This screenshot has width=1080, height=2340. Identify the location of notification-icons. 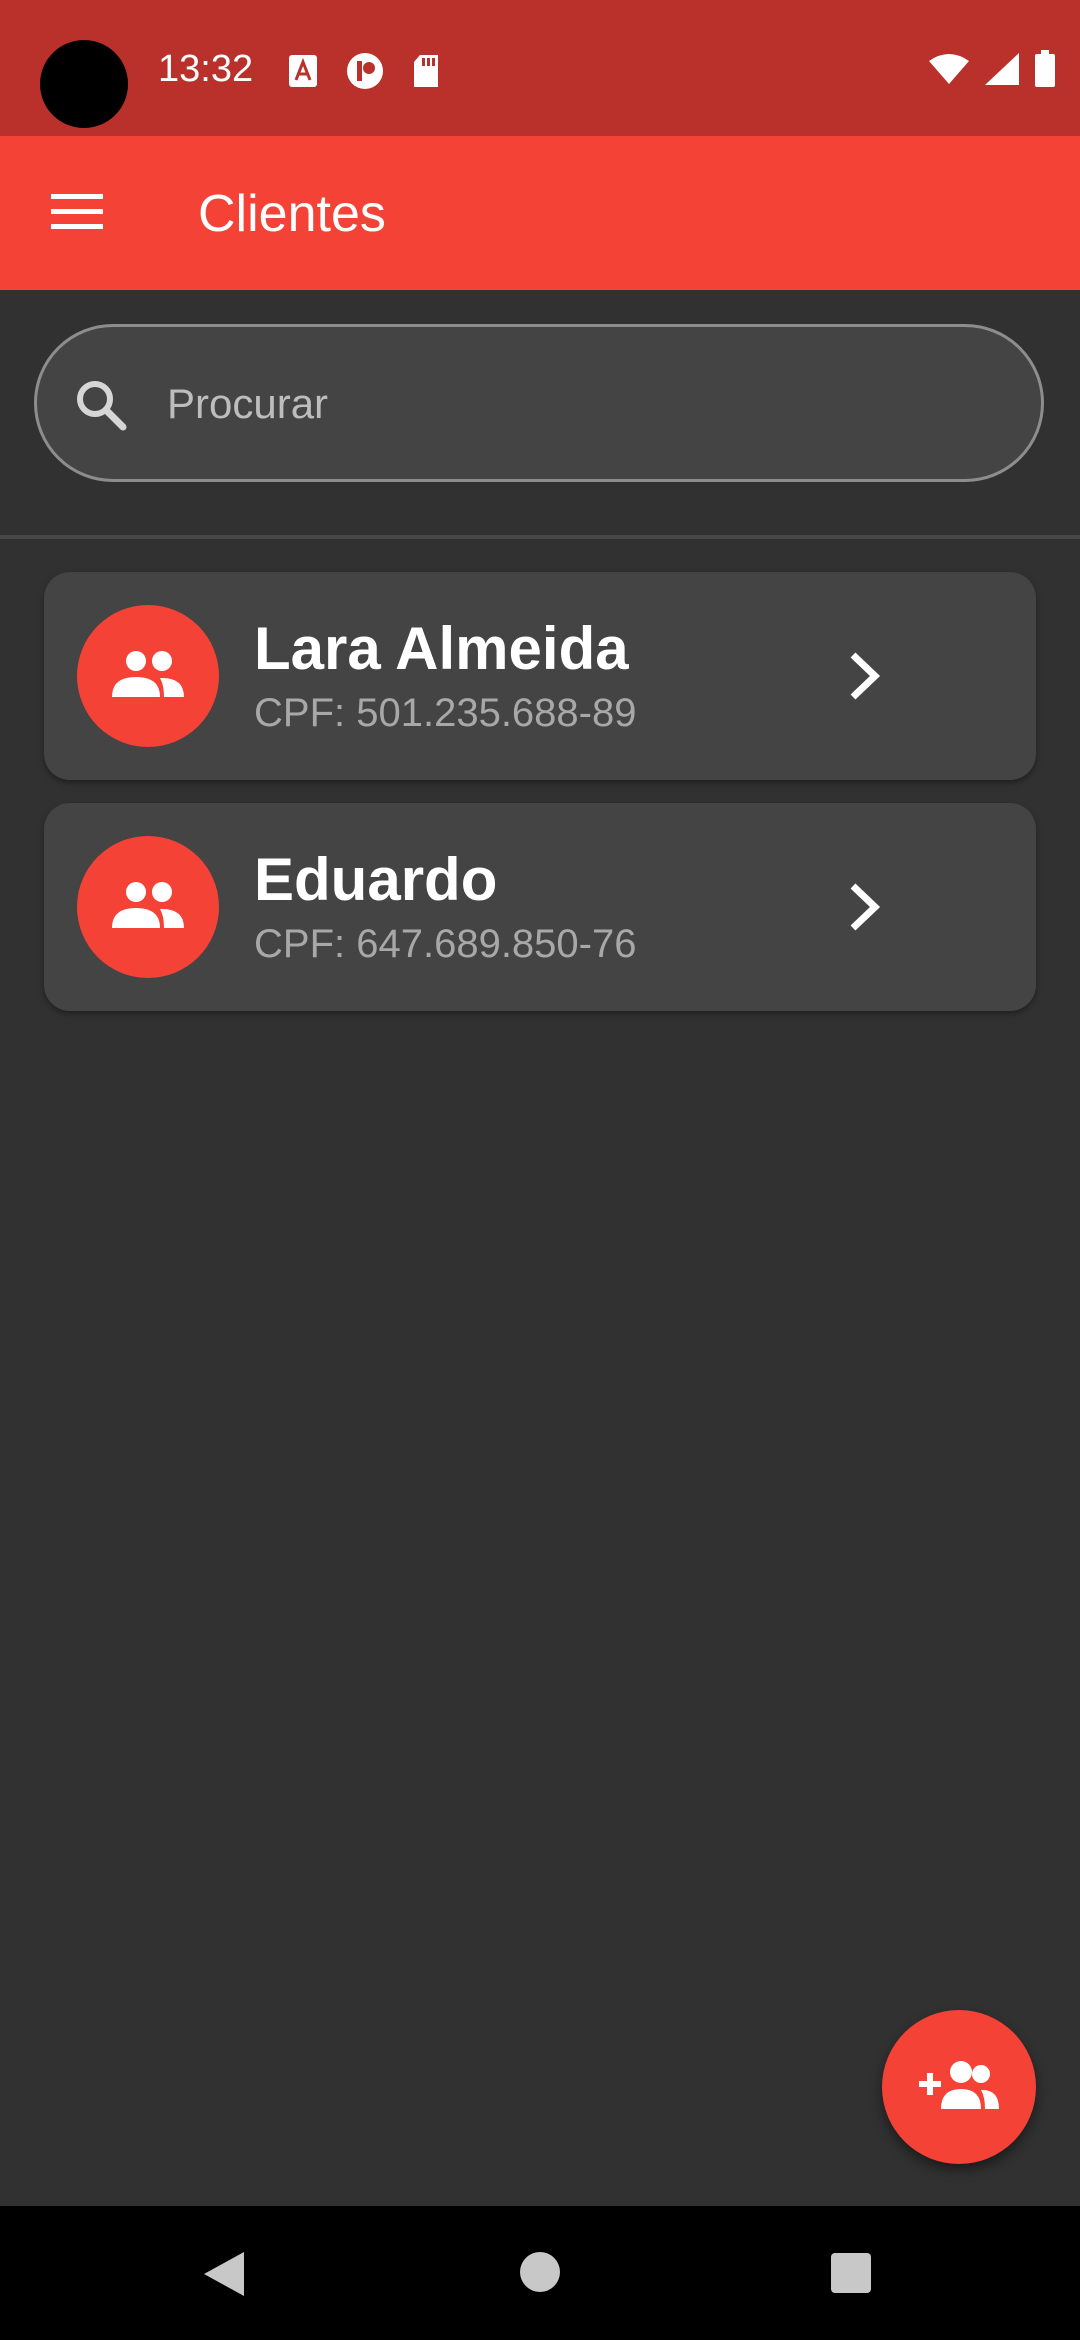
(364, 73).